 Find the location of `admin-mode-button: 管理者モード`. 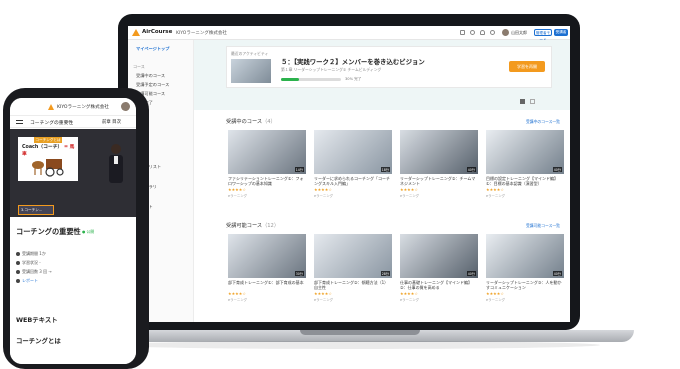

admin-mode-button: 管理者モード is located at coordinates (543, 35).